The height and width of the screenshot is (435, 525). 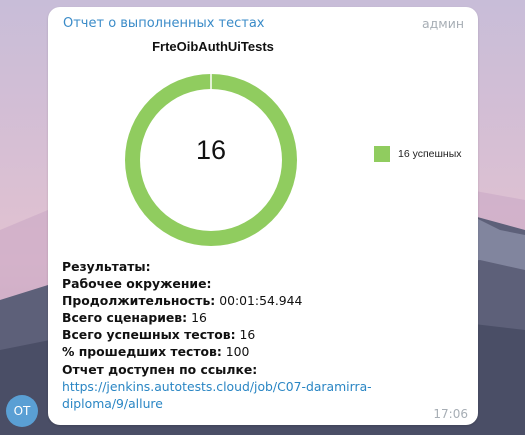 I want to click on chart-legend: 16 успешных, so click(x=418, y=154).